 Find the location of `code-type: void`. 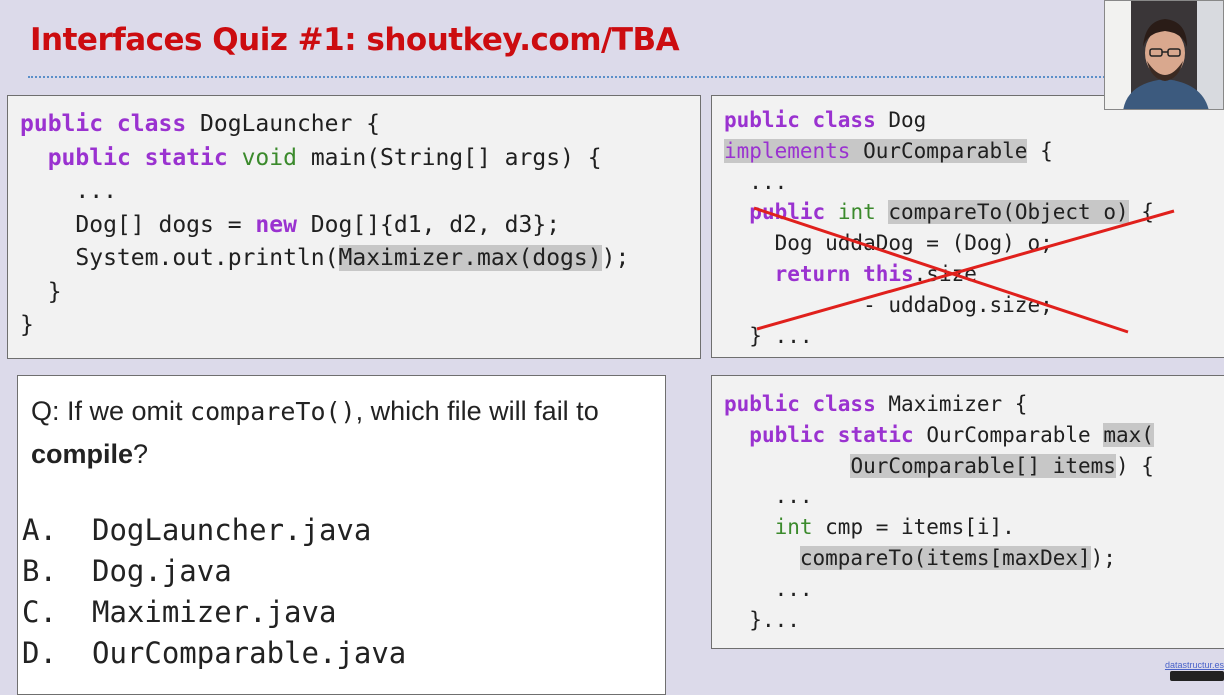

code-type: void is located at coordinates (269, 157).